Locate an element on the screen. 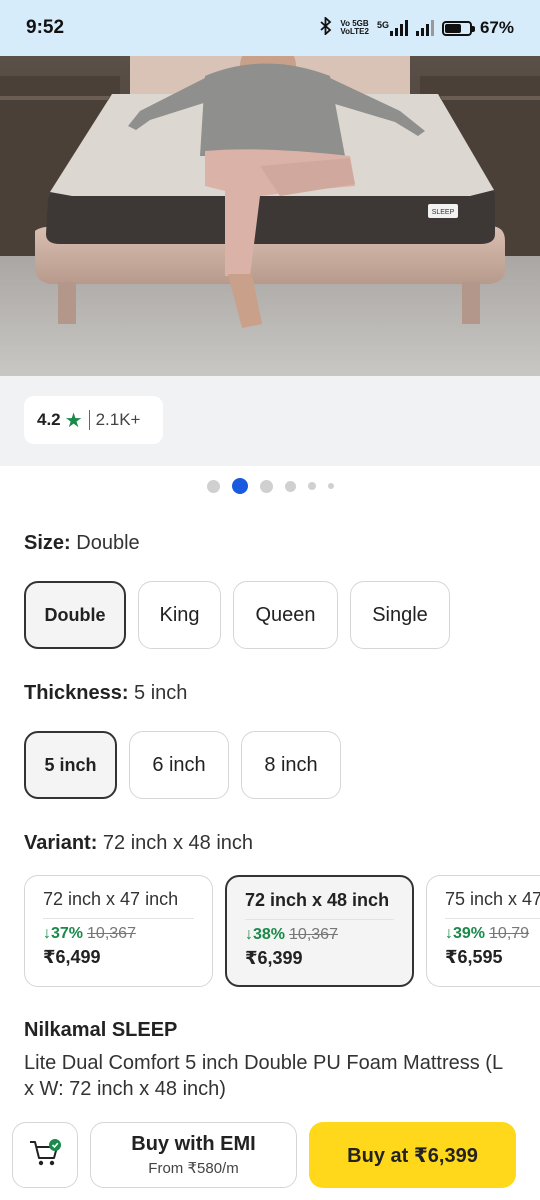 The image size is (540, 1200). add-to-cart-button is located at coordinates (45, 1155).